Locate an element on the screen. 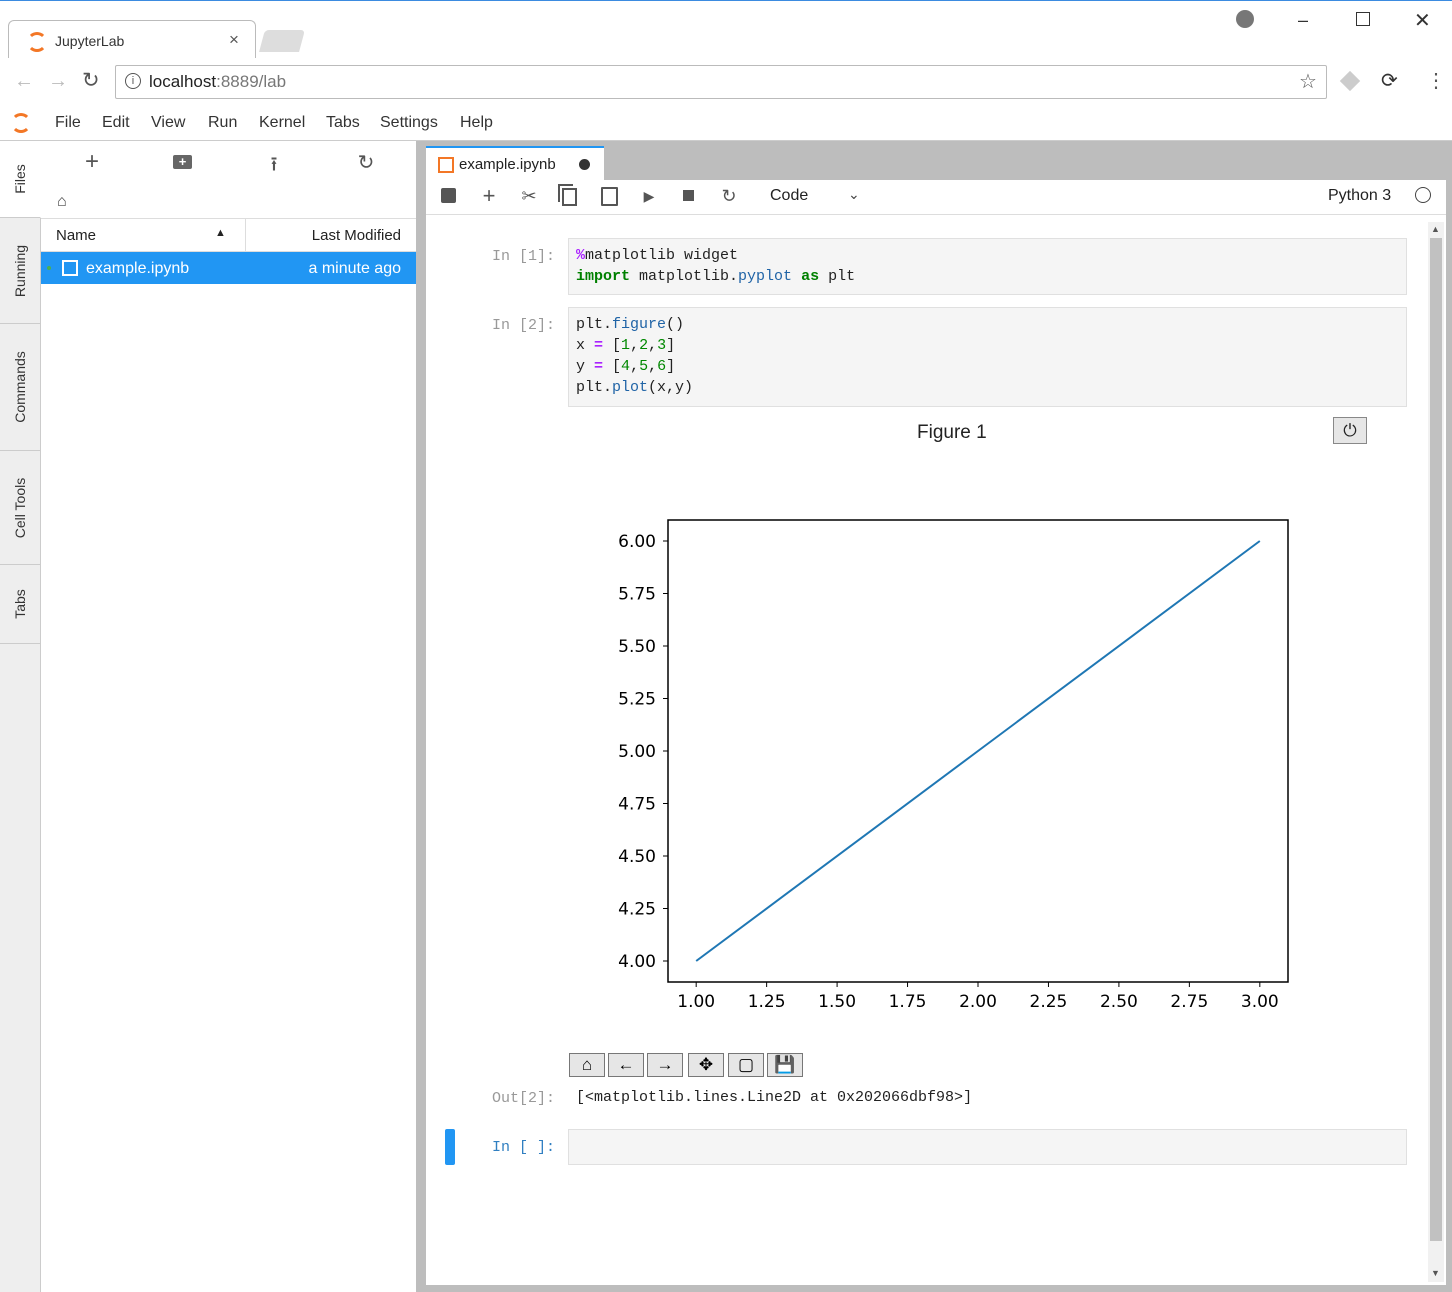 This screenshot has width=1452, height=1292. menu-run: Run is located at coordinates (222, 123).